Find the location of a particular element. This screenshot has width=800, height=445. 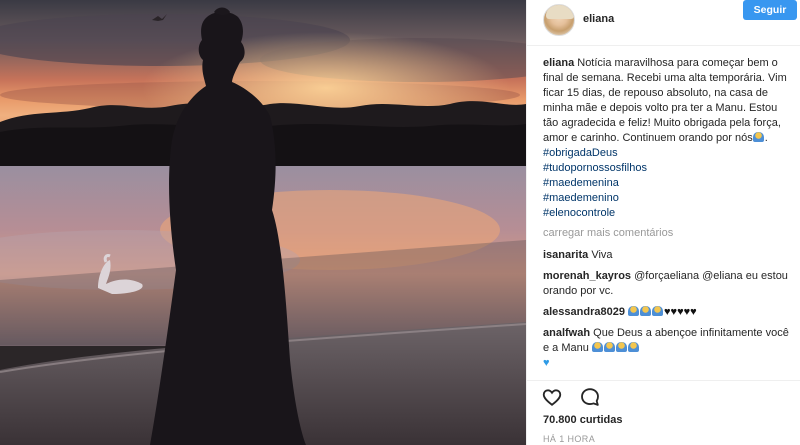

comment-username: morenah_kayros is located at coordinates (587, 276).